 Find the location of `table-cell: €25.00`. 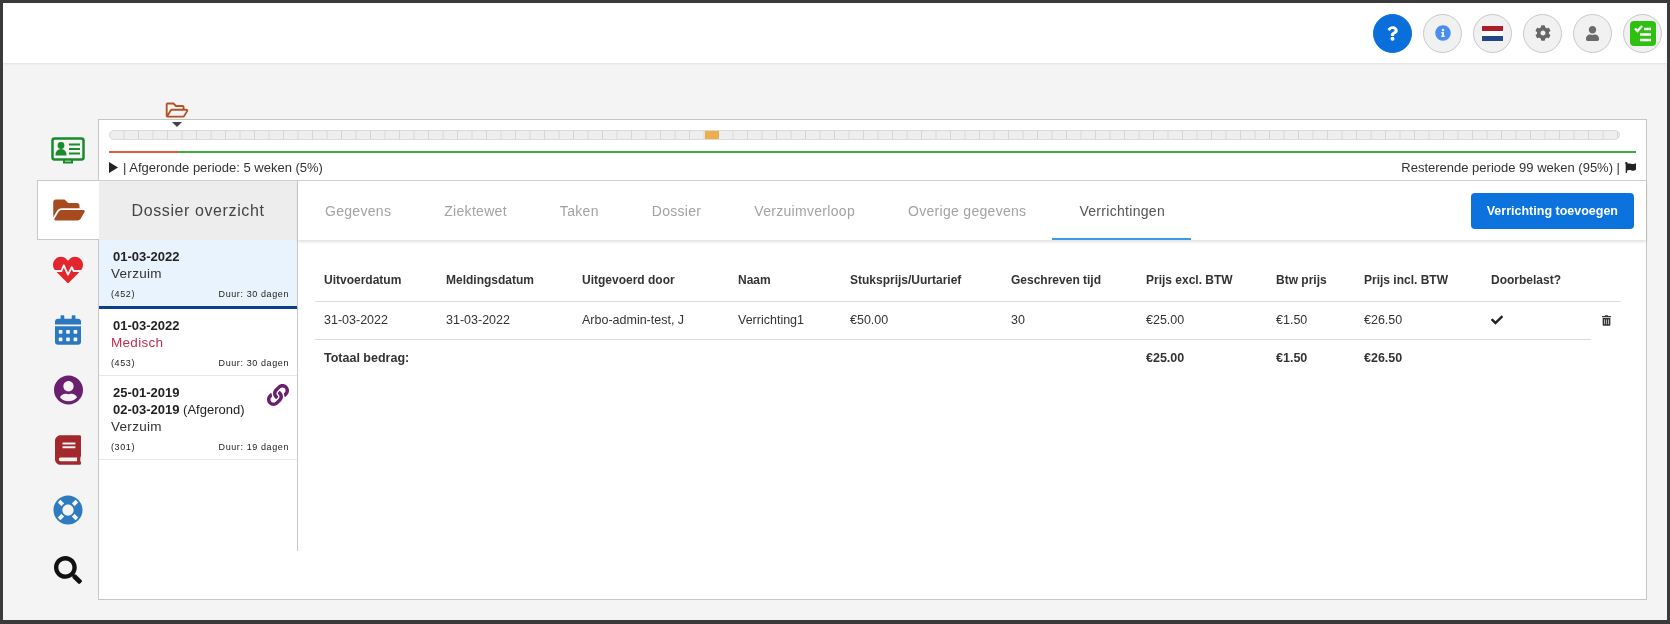

table-cell: €25.00 is located at coordinates (1202, 320).